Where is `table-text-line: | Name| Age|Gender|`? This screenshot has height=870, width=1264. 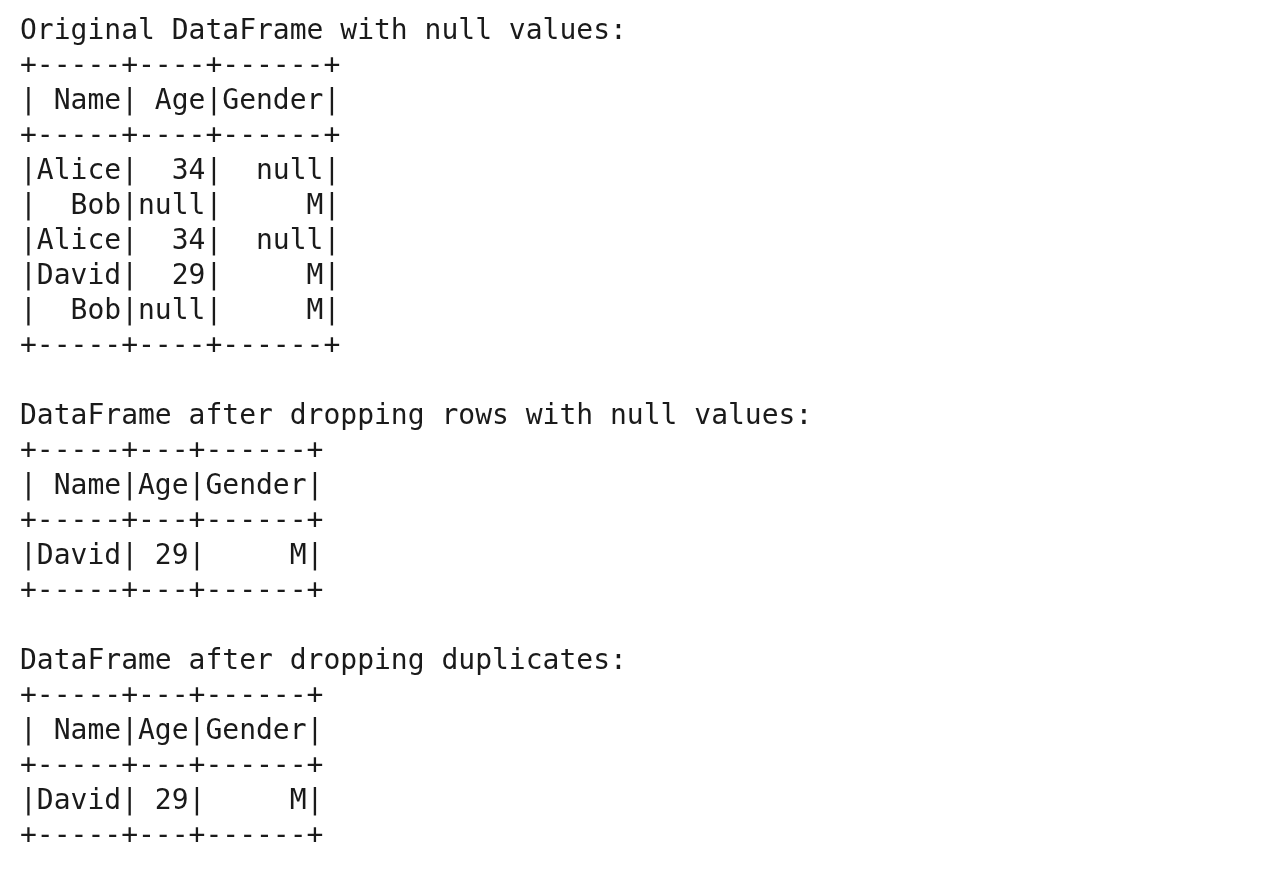
table-text-line: | Name| Age|Gender| is located at coordinates (180, 99).